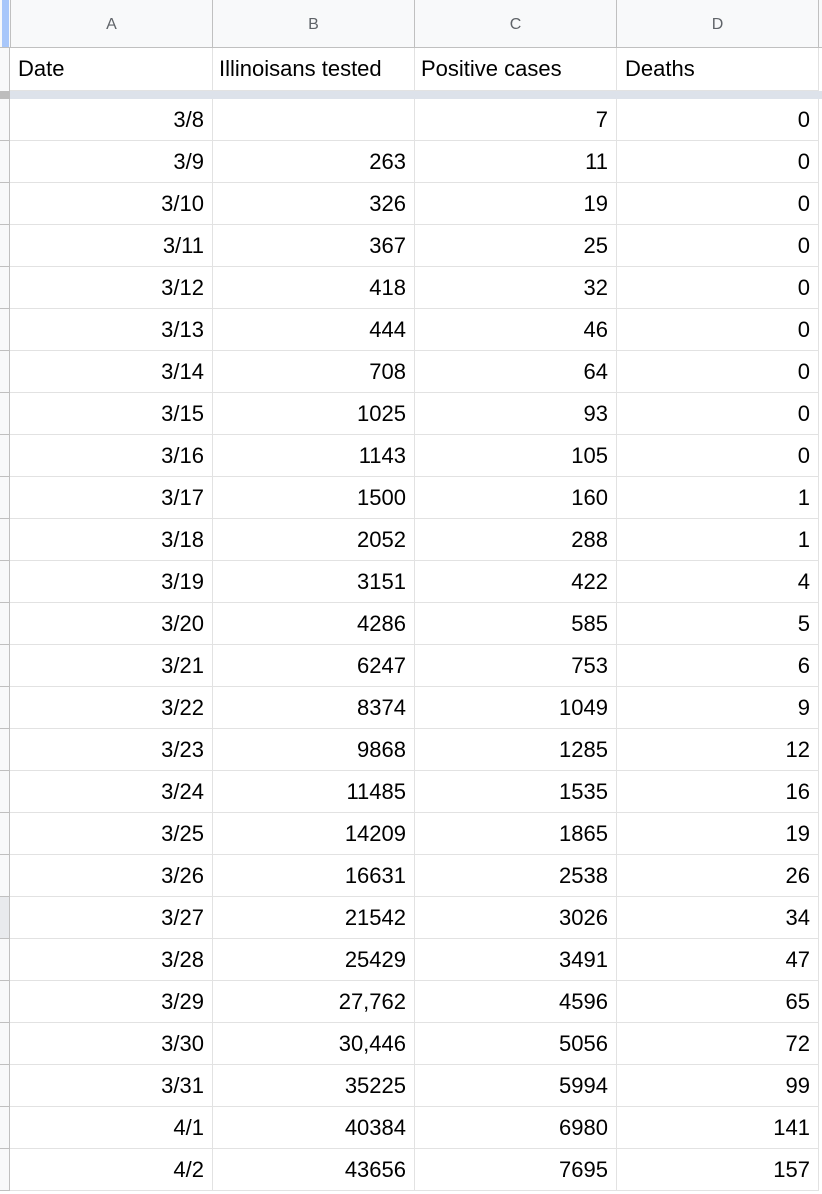  I want to click on cell-date: 3/11, so click(111, 246).